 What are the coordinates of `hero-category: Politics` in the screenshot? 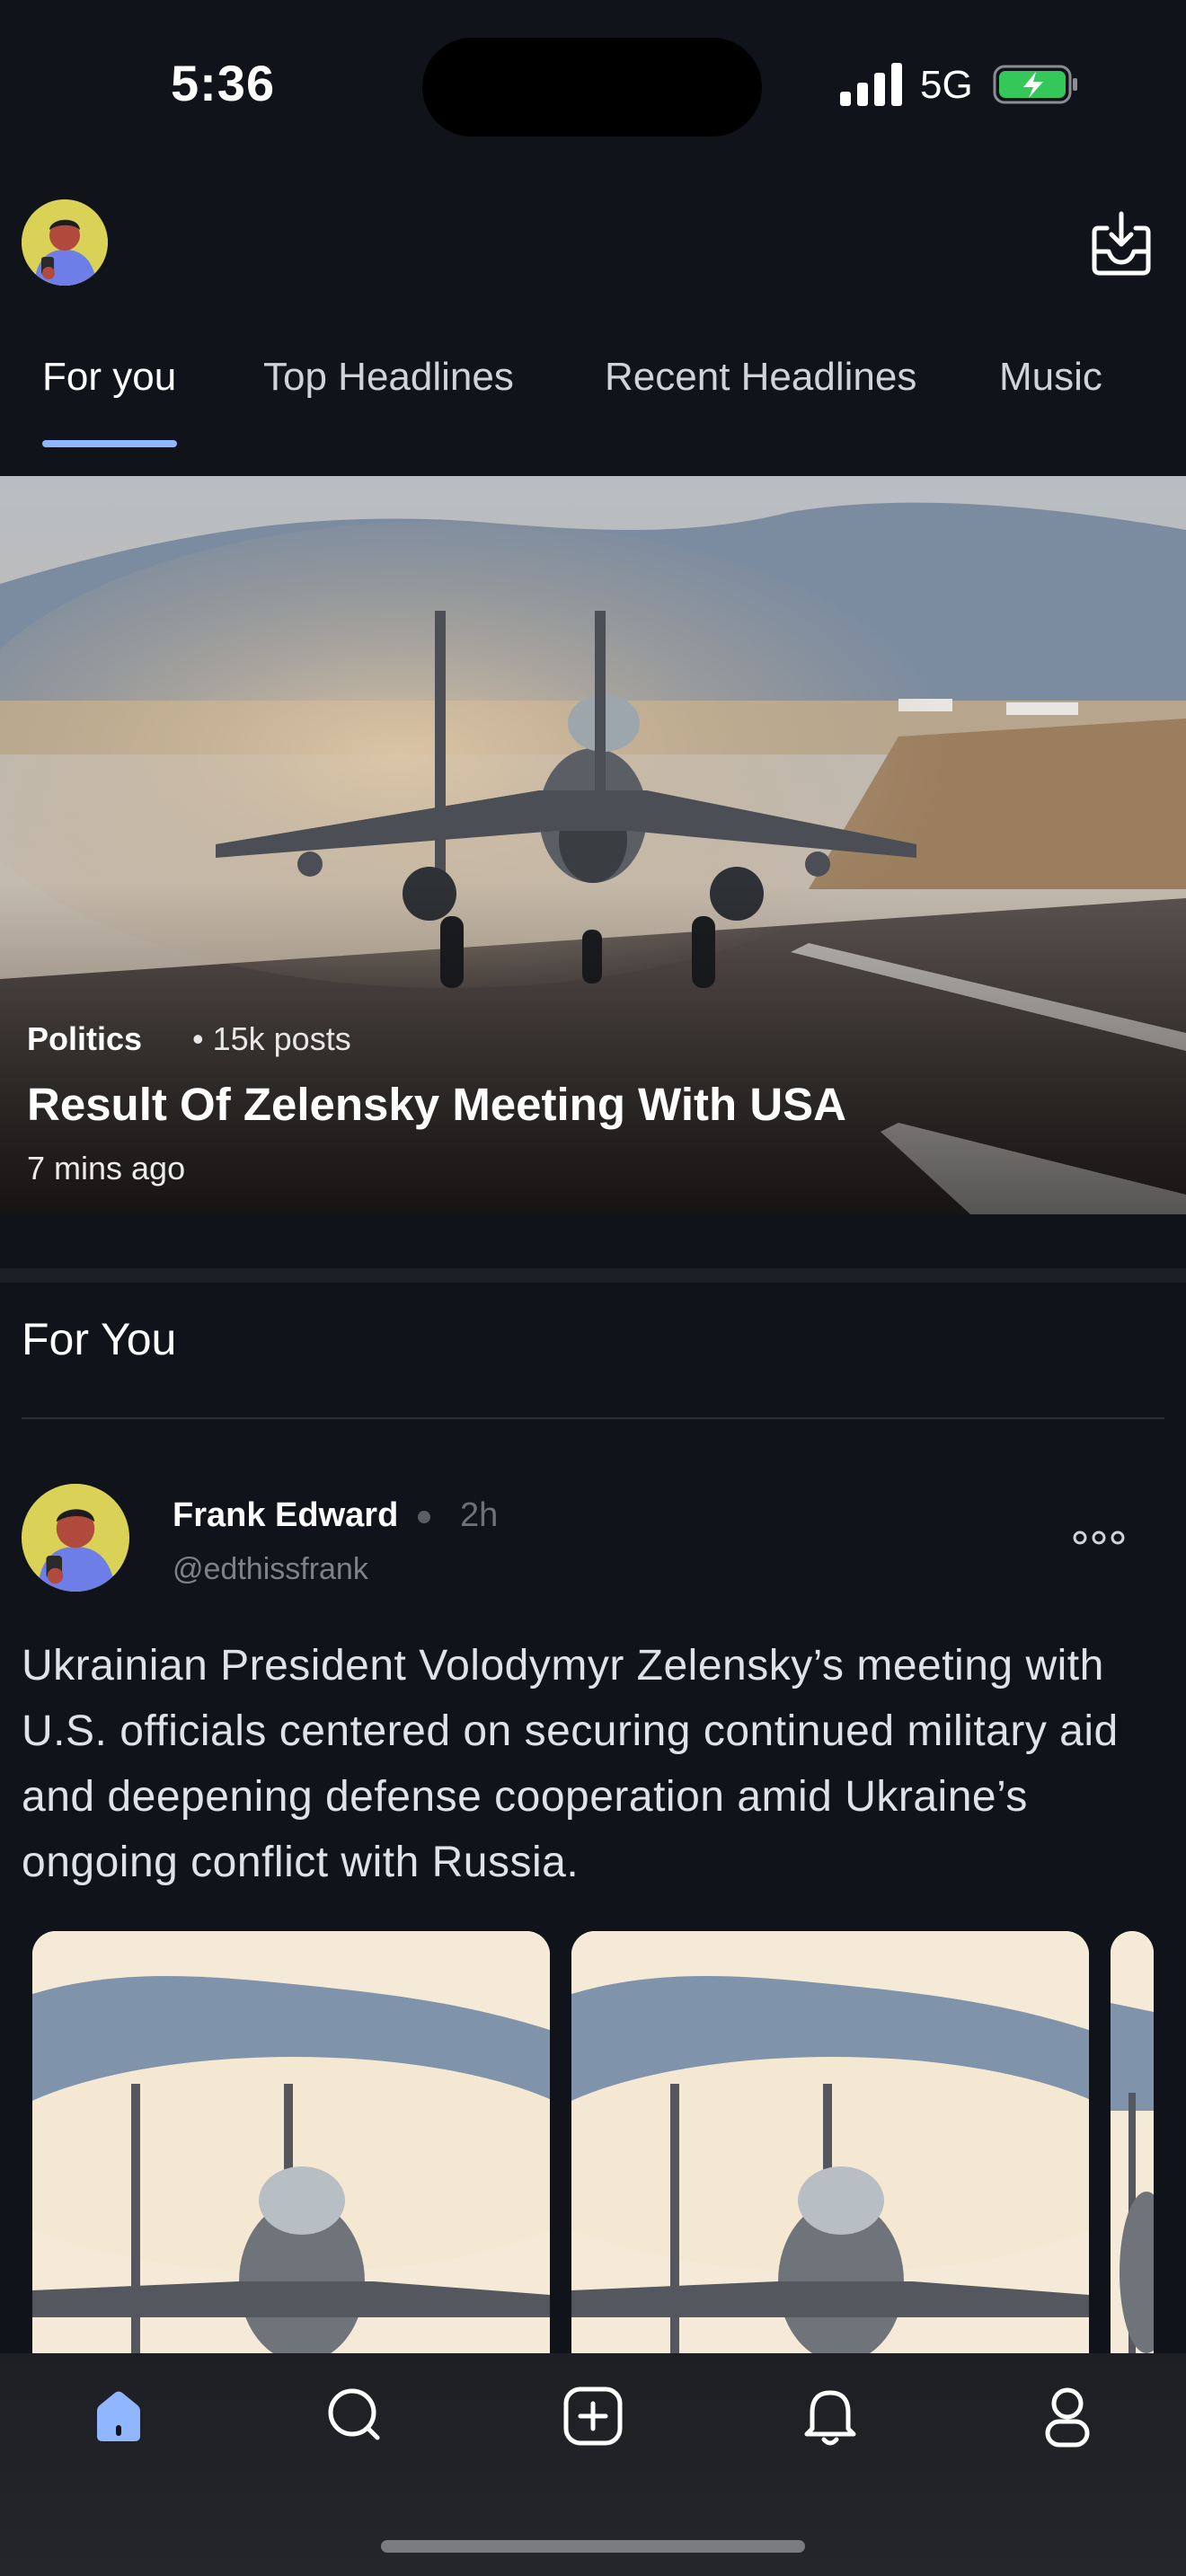 It's located at (84, 1039).